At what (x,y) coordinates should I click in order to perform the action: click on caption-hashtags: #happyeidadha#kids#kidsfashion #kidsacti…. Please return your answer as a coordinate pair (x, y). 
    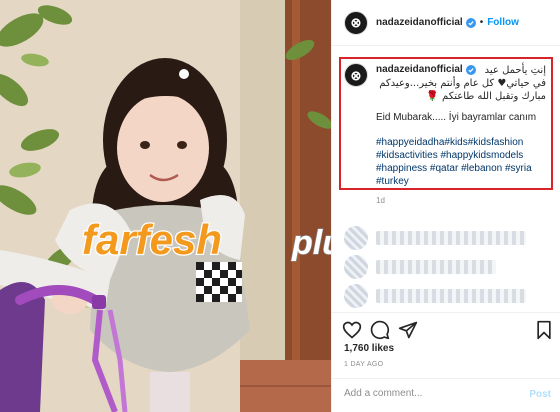
    Looking at the image, I should click on (461, 162).